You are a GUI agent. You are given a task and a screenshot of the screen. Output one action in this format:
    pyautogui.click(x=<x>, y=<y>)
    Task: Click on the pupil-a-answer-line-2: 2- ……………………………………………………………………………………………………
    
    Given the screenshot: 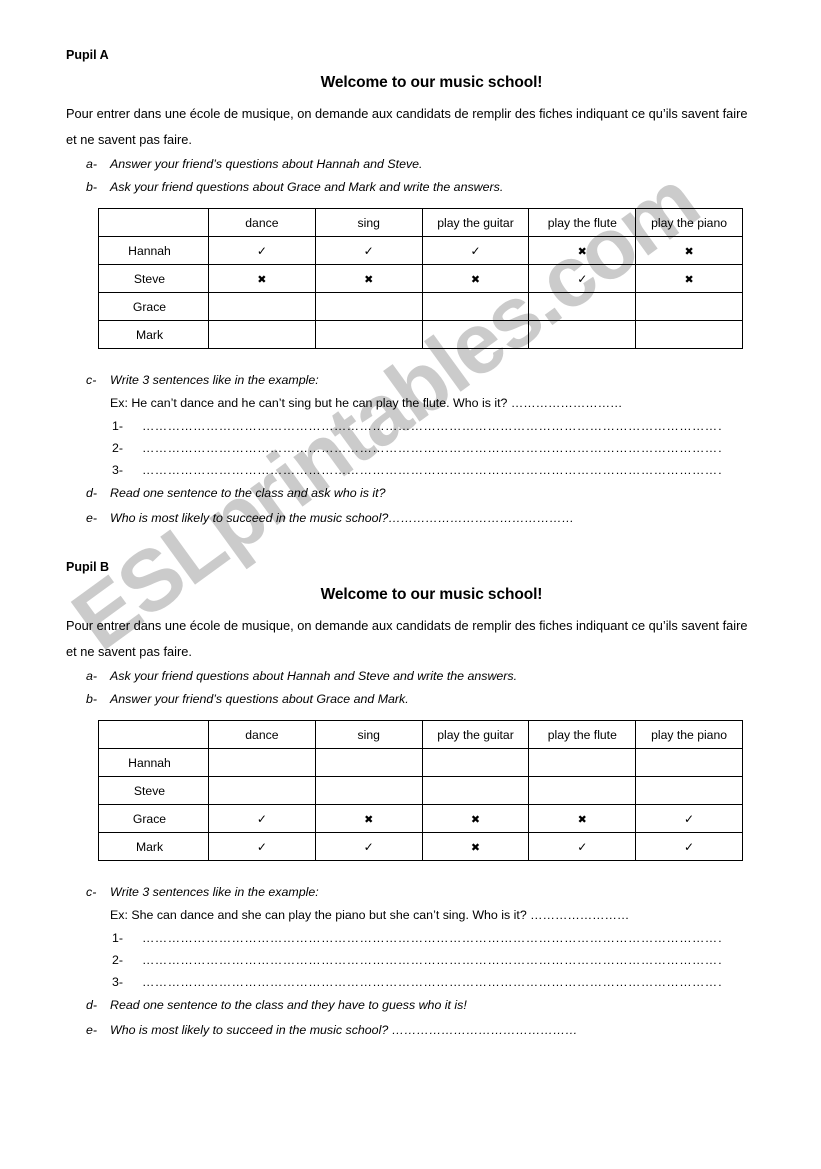 What is the action you would take?
    pyautogui.click(x=466, y=448)
    